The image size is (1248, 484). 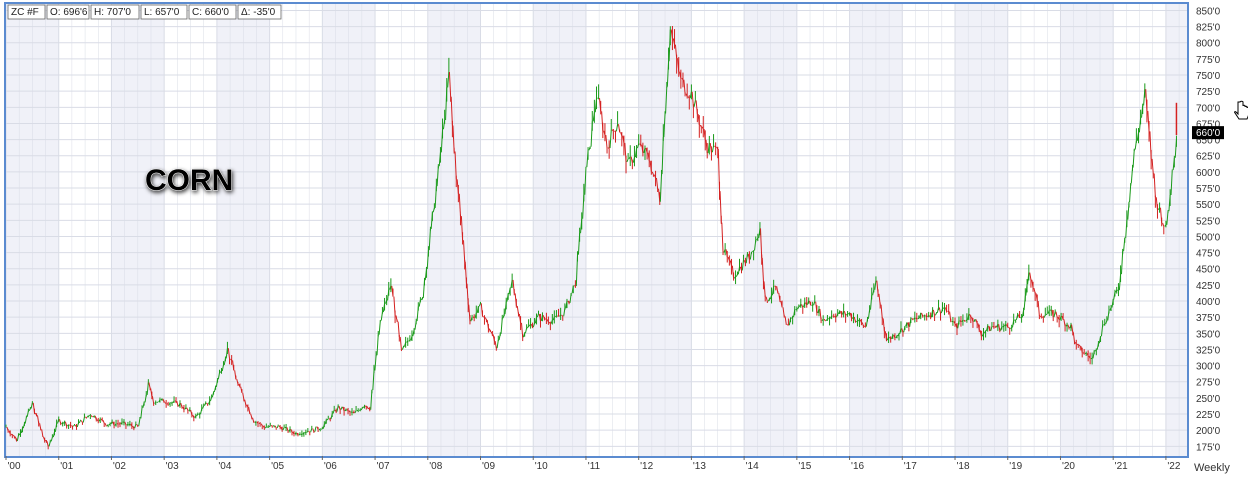 What do you see at coordinates (172, 466) in the screenshot?
I see `x-tick-label: '03` at bounding box center [172, 466].